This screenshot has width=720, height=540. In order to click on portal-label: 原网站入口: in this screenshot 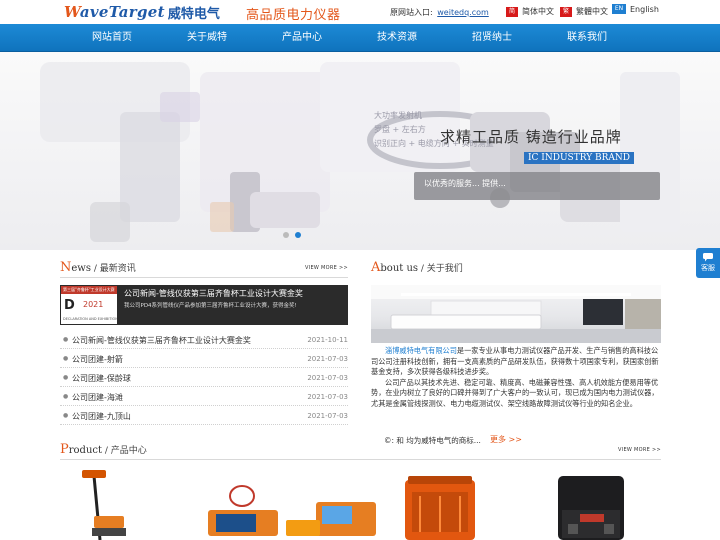, I will do `click(411, 12)`.